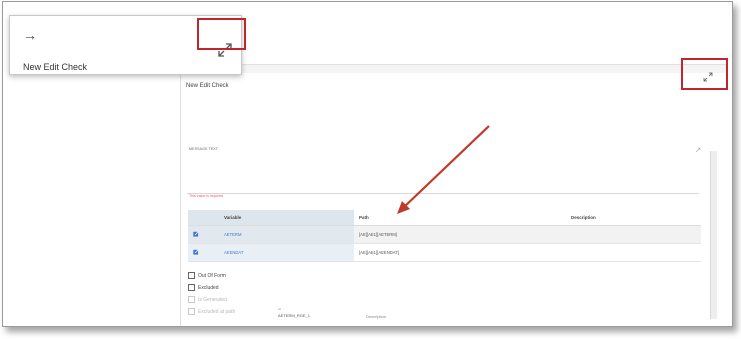 The height and width of the screenshot is (339, 741). I want to click on header-variable: Variable, so click(286, 218).